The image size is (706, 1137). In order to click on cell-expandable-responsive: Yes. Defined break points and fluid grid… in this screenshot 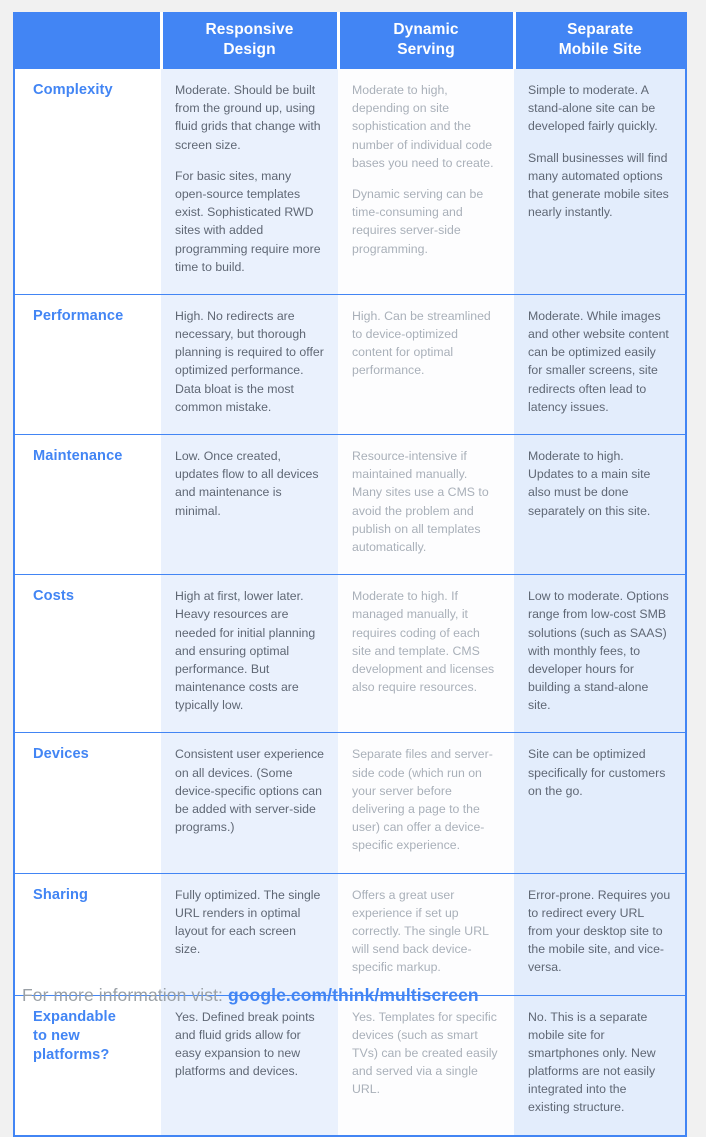, I will do `click(249, 1065)`.